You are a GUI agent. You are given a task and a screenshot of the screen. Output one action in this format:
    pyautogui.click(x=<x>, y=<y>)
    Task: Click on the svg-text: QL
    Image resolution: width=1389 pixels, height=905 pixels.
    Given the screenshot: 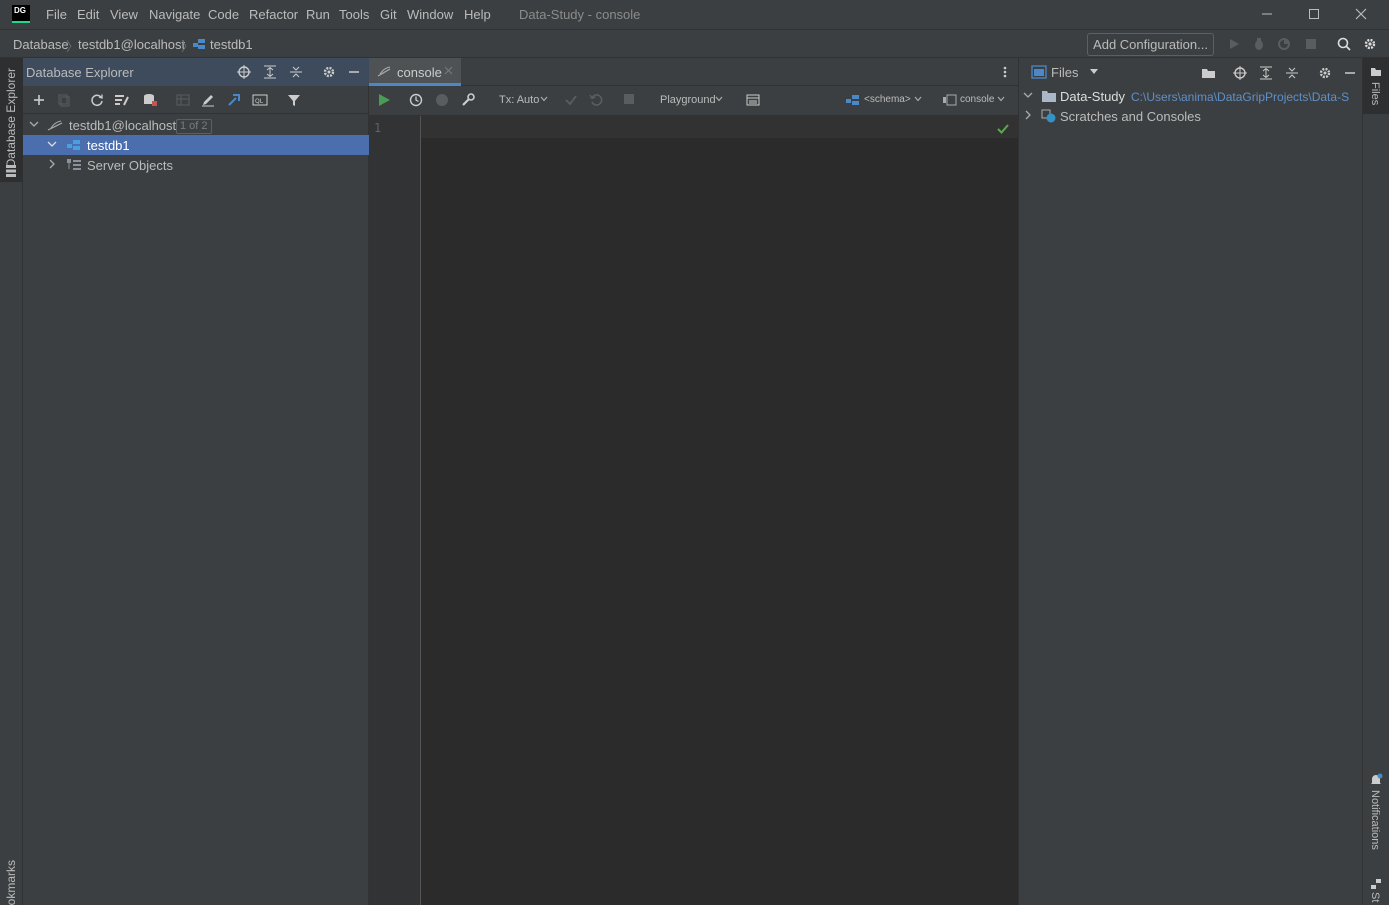 What is the action you would take?
    pyautogui.click(x=259, y=101)
    